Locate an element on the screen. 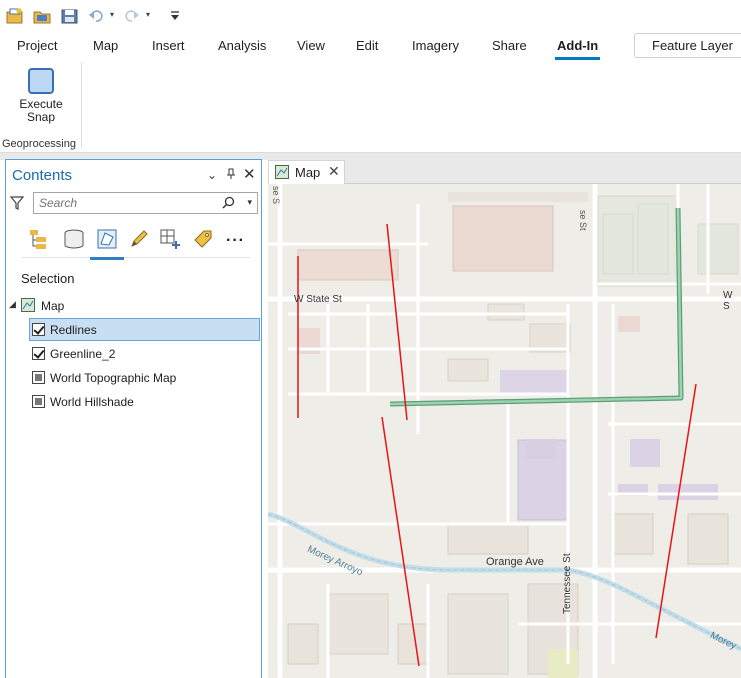 The image size is (741, 678). pane-options-icon: ⌄ is located at coordinates (212, 175).